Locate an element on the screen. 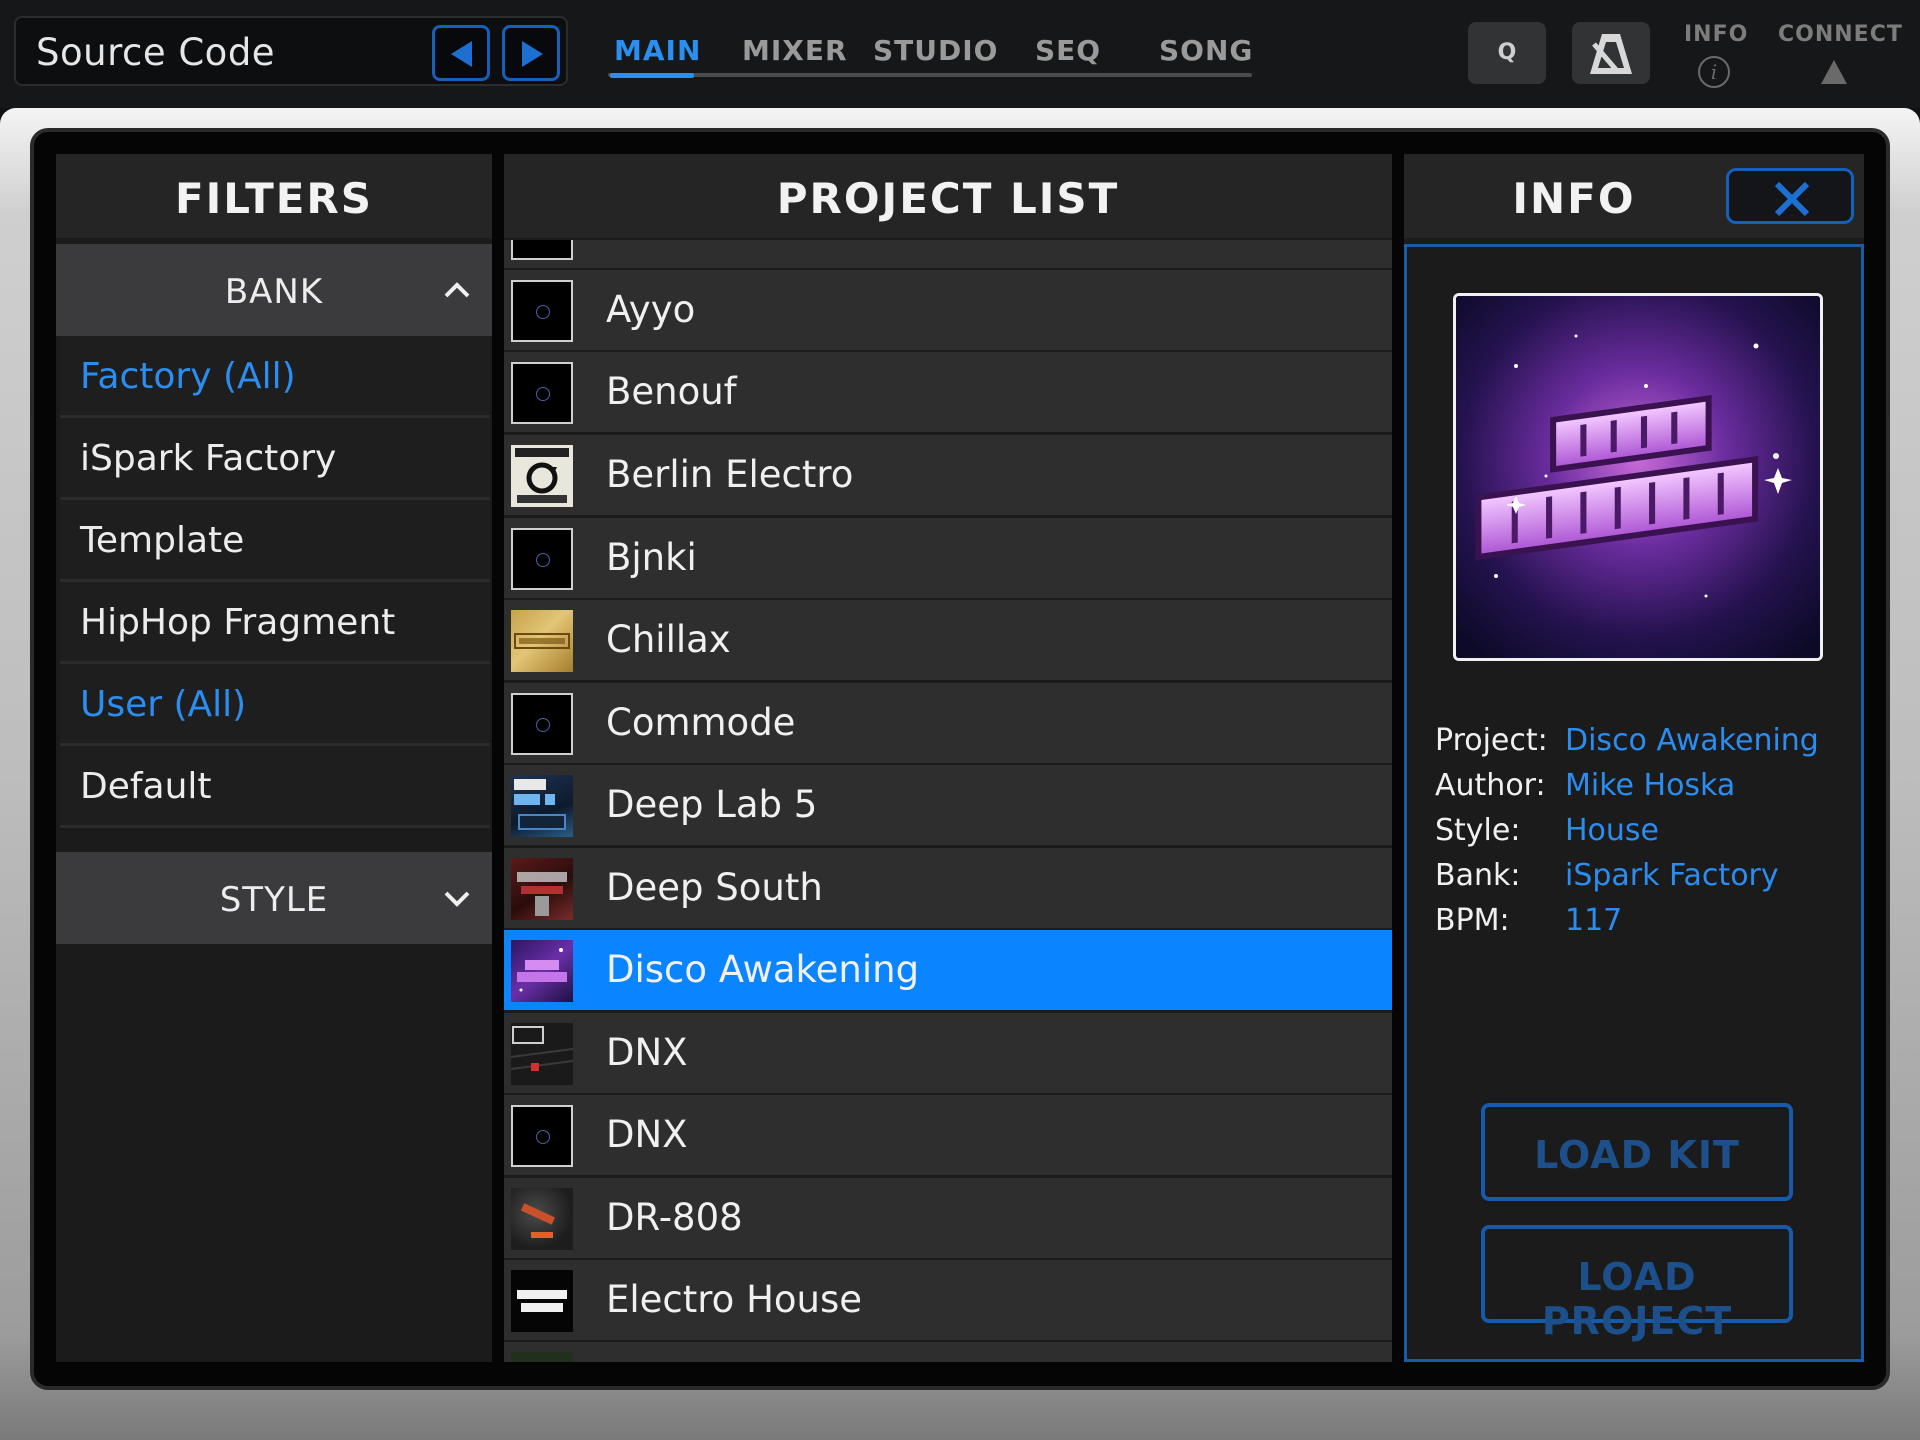 The image size is (1920, 1440). close-button is located at coordinates (1790, 196).